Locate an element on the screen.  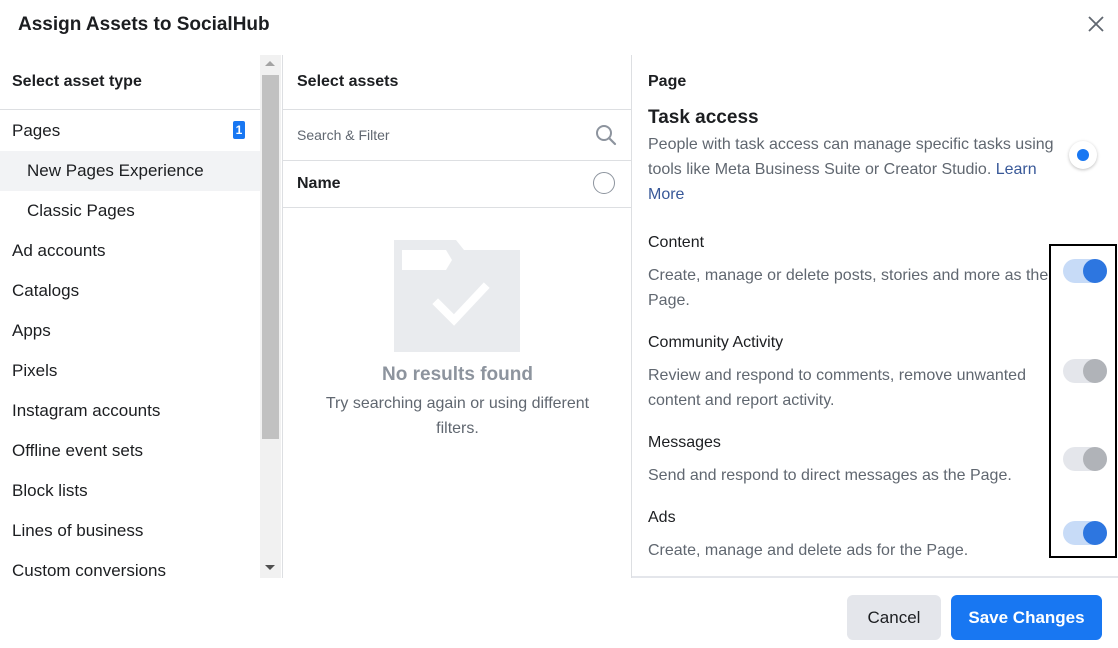
count-badge: 1 is located at coordinates (239, 130).